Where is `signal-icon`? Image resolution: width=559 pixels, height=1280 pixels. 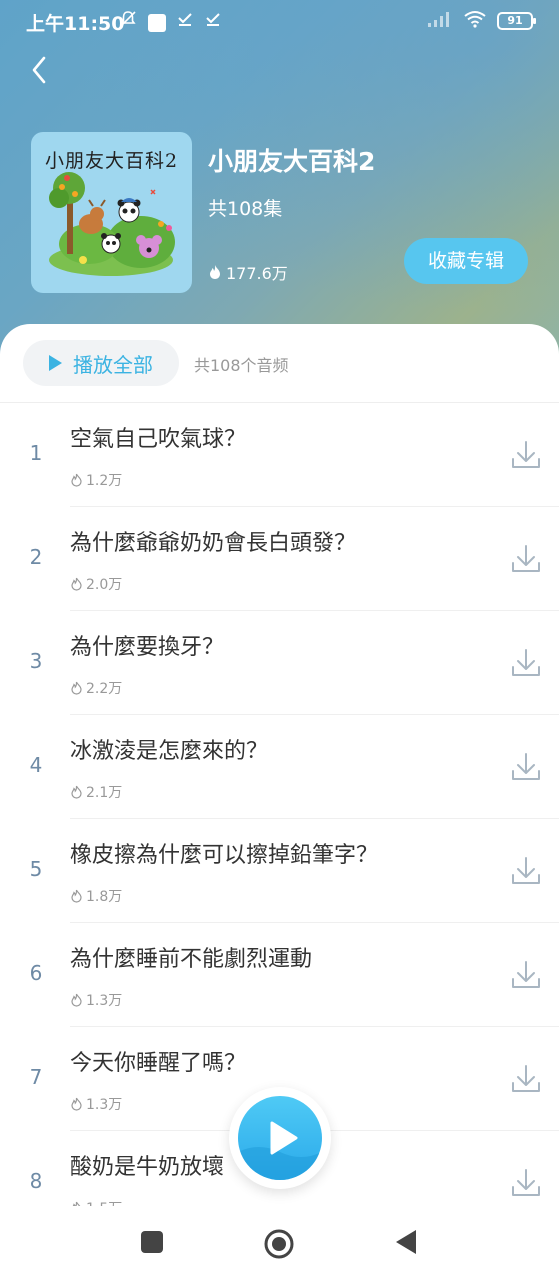 signal-icon is located at coordinates (440, 21).